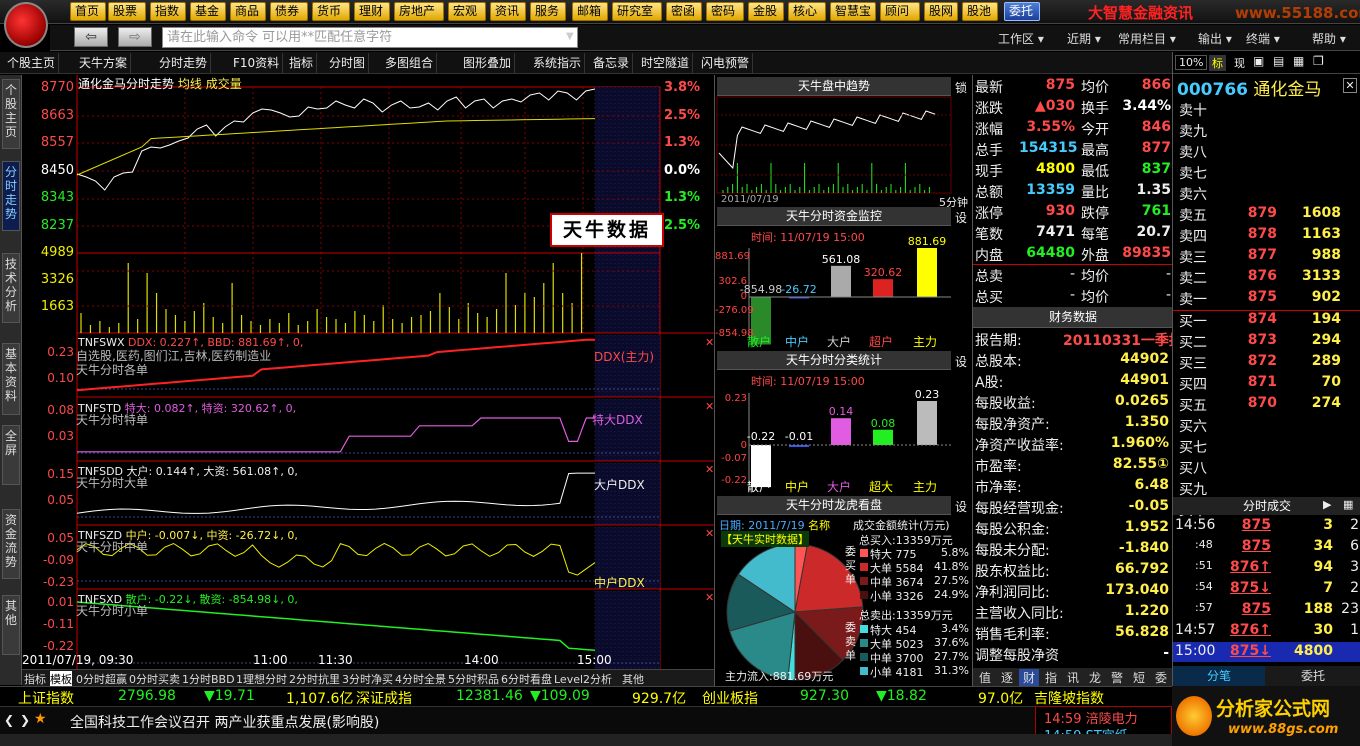 This screenshot has height=746, width=1360. Describe the element at coordinates (1139, 677) in the screenshot. I see `fin-tab-7: 短` at that location.